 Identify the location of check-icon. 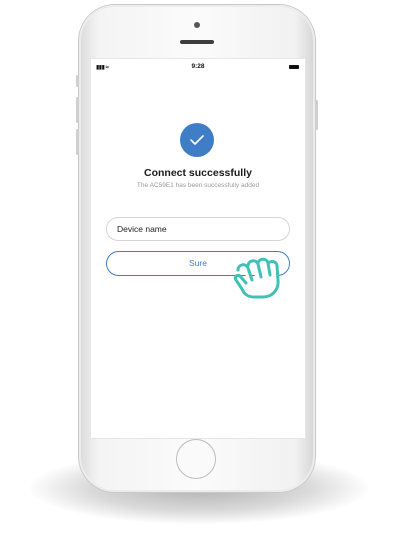
(197, 140).